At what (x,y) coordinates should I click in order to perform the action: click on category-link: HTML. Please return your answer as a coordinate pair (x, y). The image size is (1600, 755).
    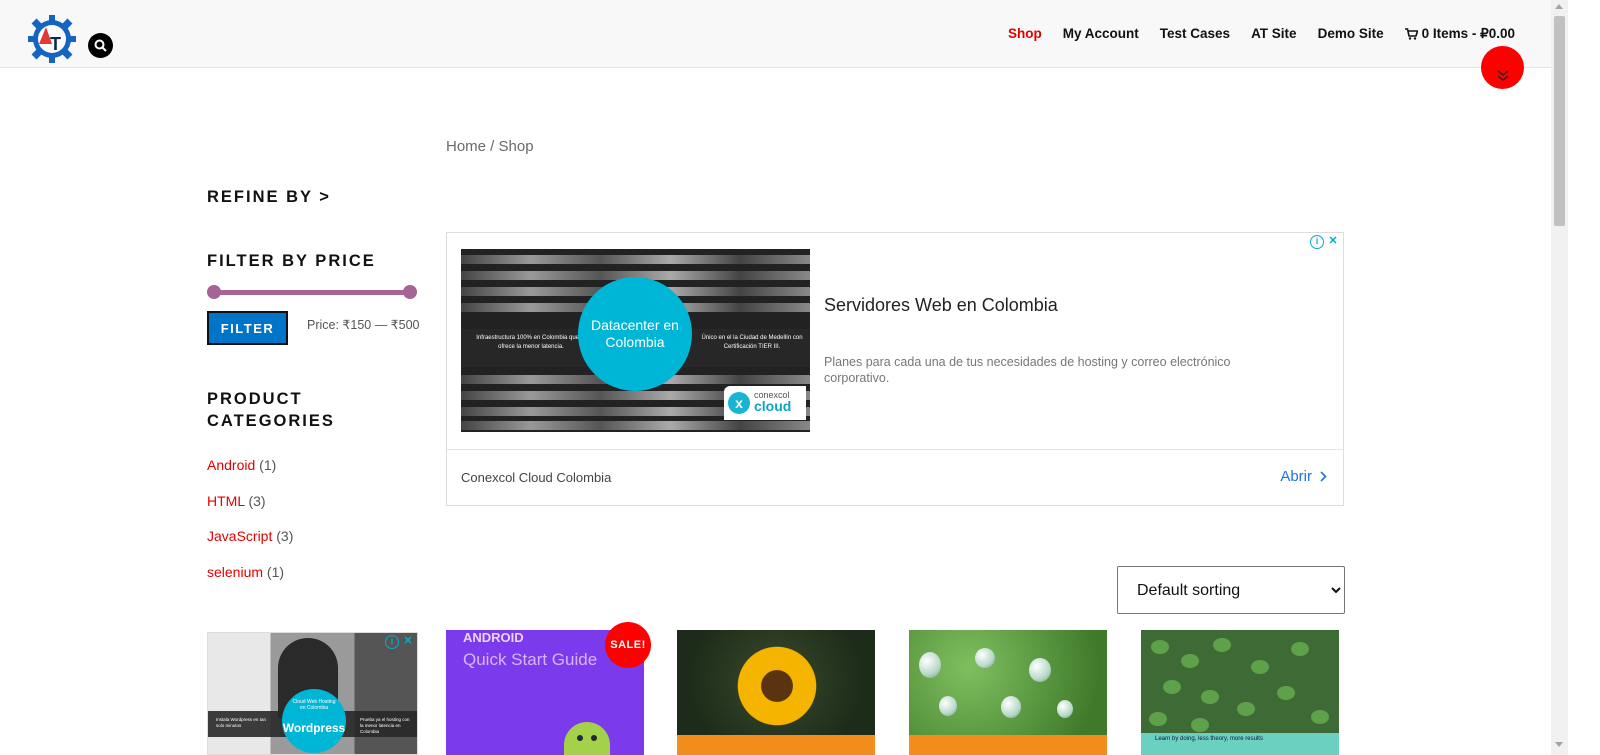
    Looking at the image, I should click on (226, 501).